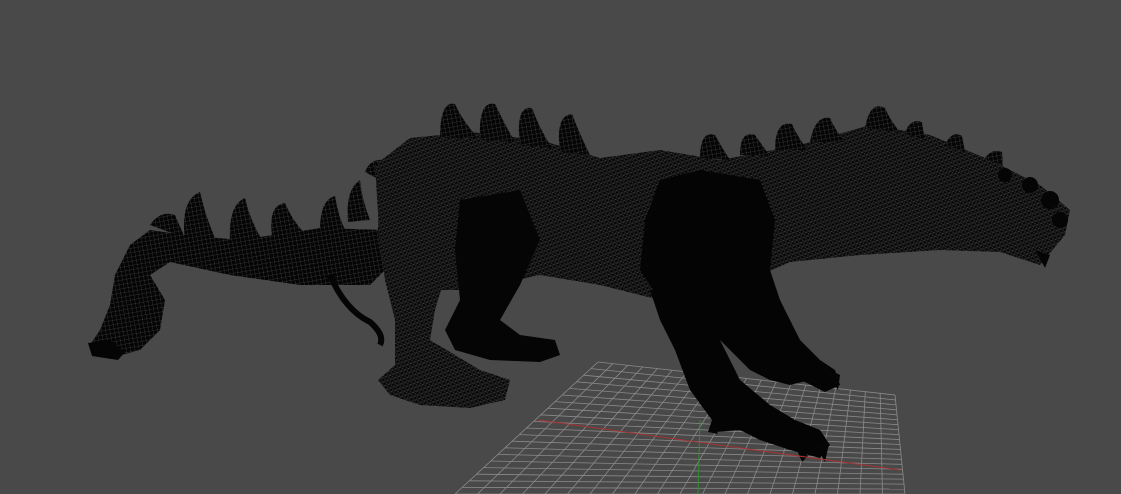  What do you see at coordinates (356, 310) in the screenshot?
I see `dragon-tail-tendril` at bounding box center [356, 310].